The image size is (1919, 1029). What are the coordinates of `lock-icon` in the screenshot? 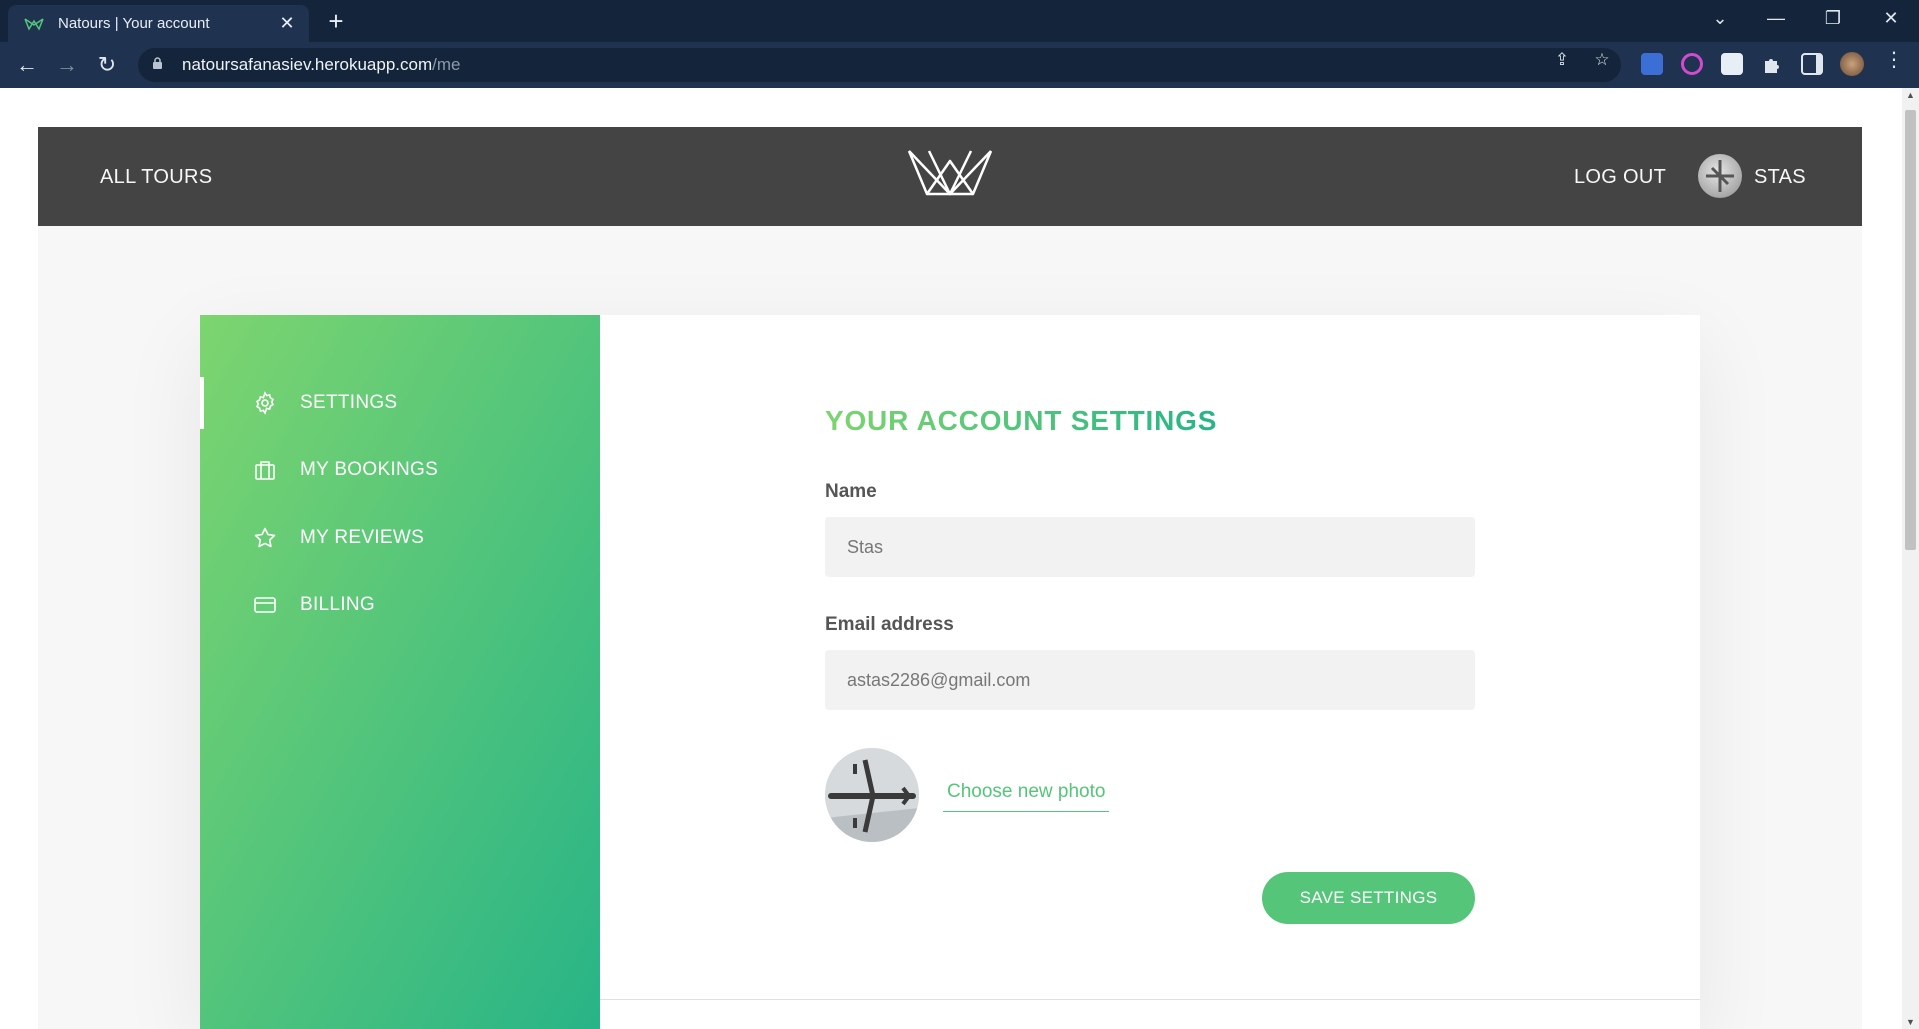 It's located at (161, 65).